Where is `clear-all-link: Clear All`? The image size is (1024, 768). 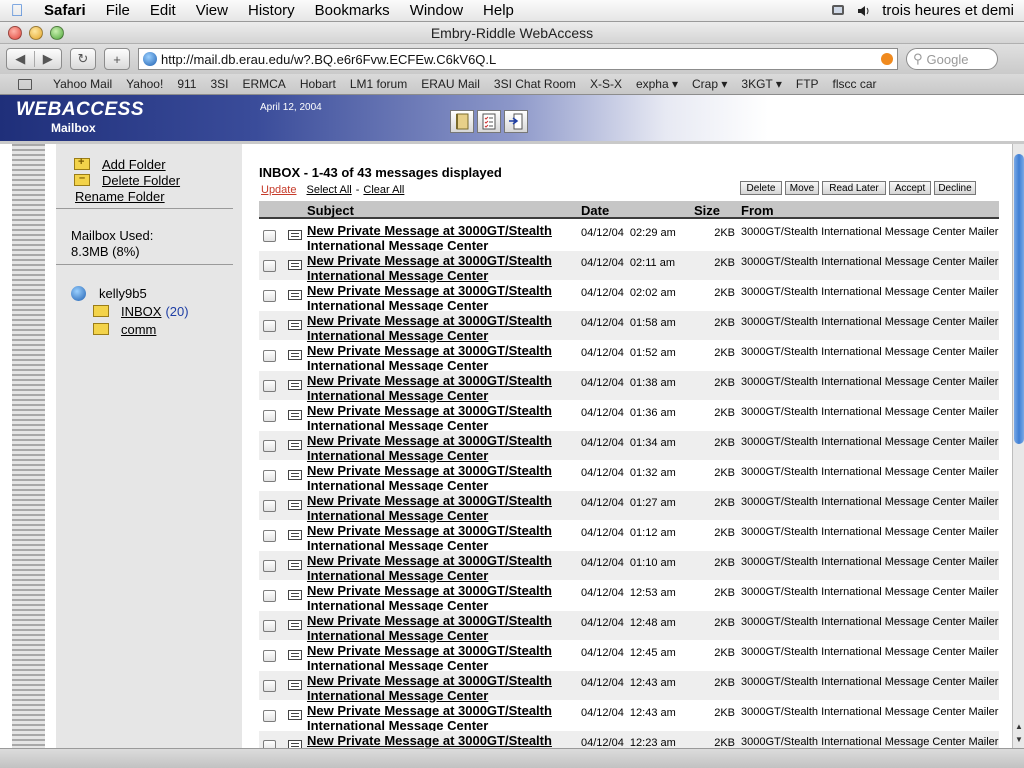 clear-all-link: Clear All is located at coordinates (383, 190).